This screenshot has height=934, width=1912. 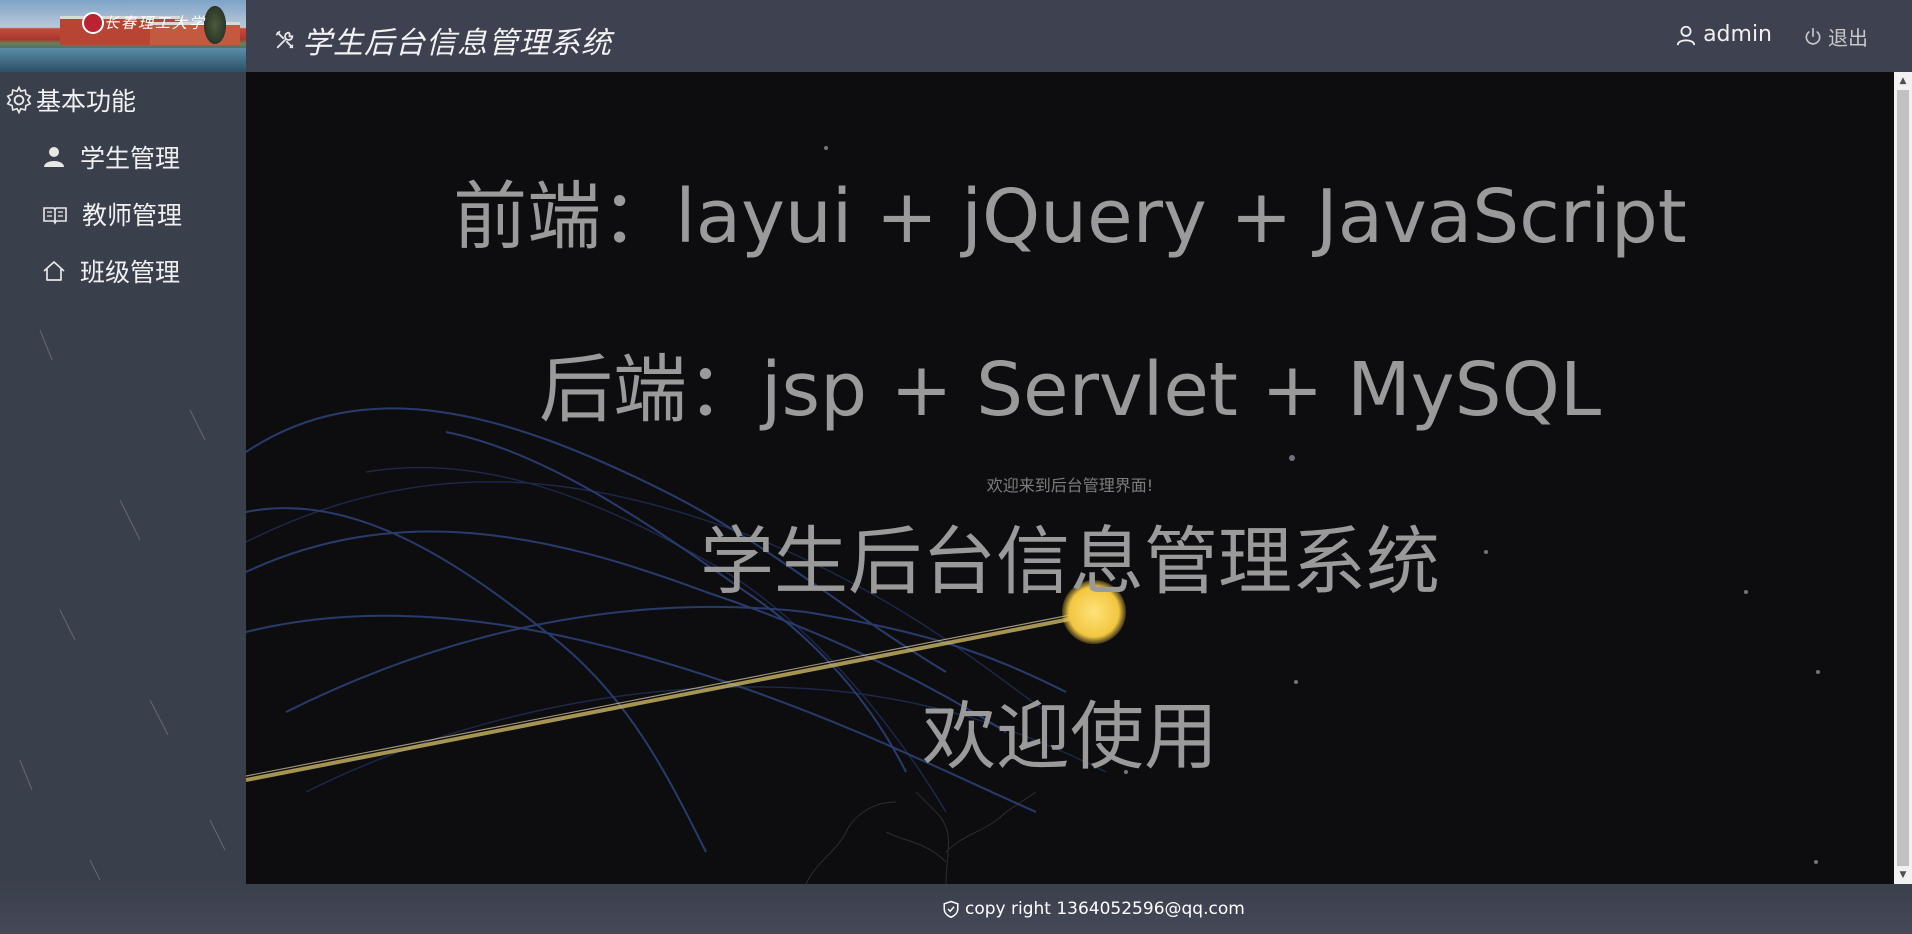 I want to click on vertical-scrollbar: ▲ ▼, so click(x=1903, y=478).